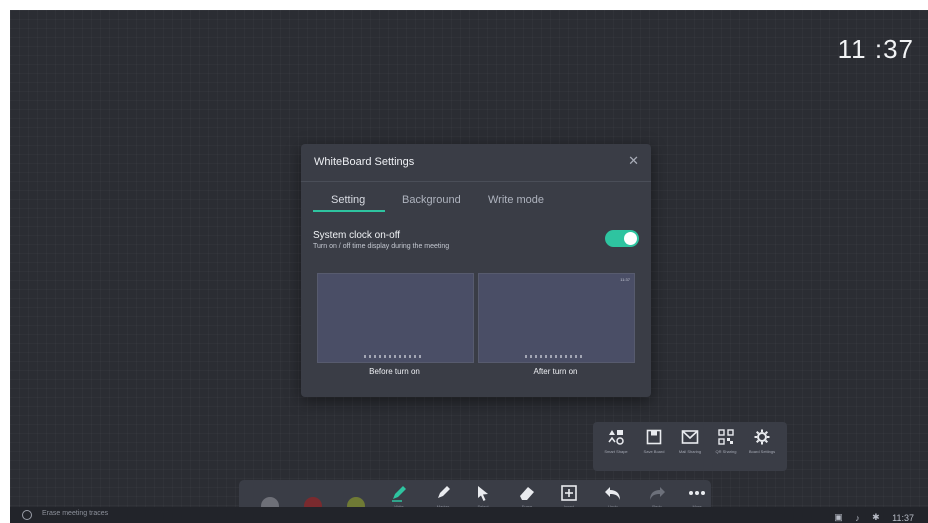 The image size is (928, 523). Describe the element at coordinates (633, 161) in the screenshot. I see `close-icon: ✕` at that location.